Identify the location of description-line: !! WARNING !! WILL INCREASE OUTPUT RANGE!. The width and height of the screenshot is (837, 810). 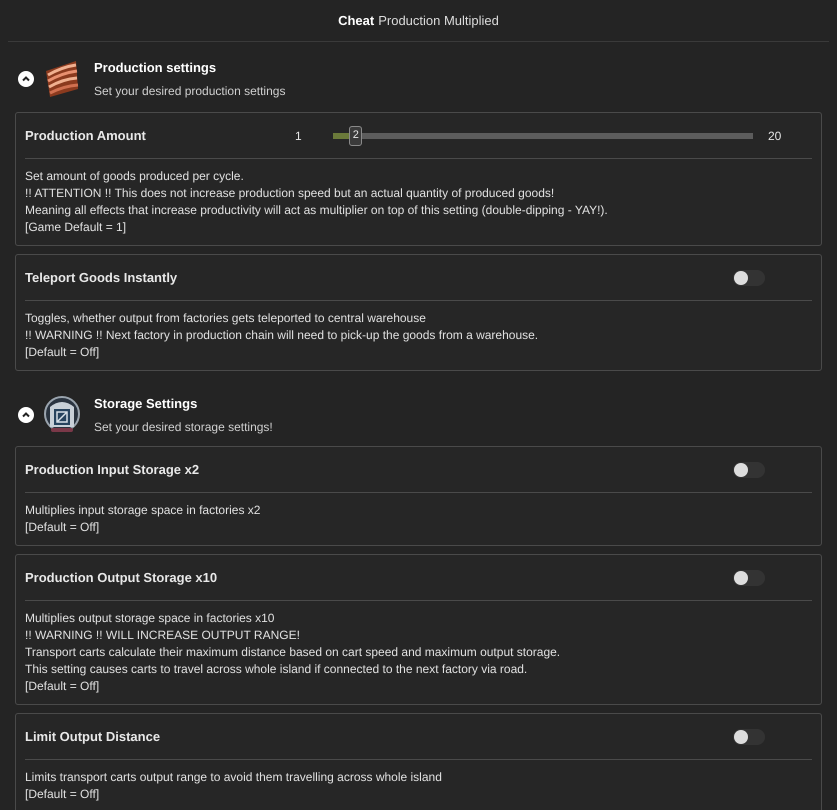
(163, 635).